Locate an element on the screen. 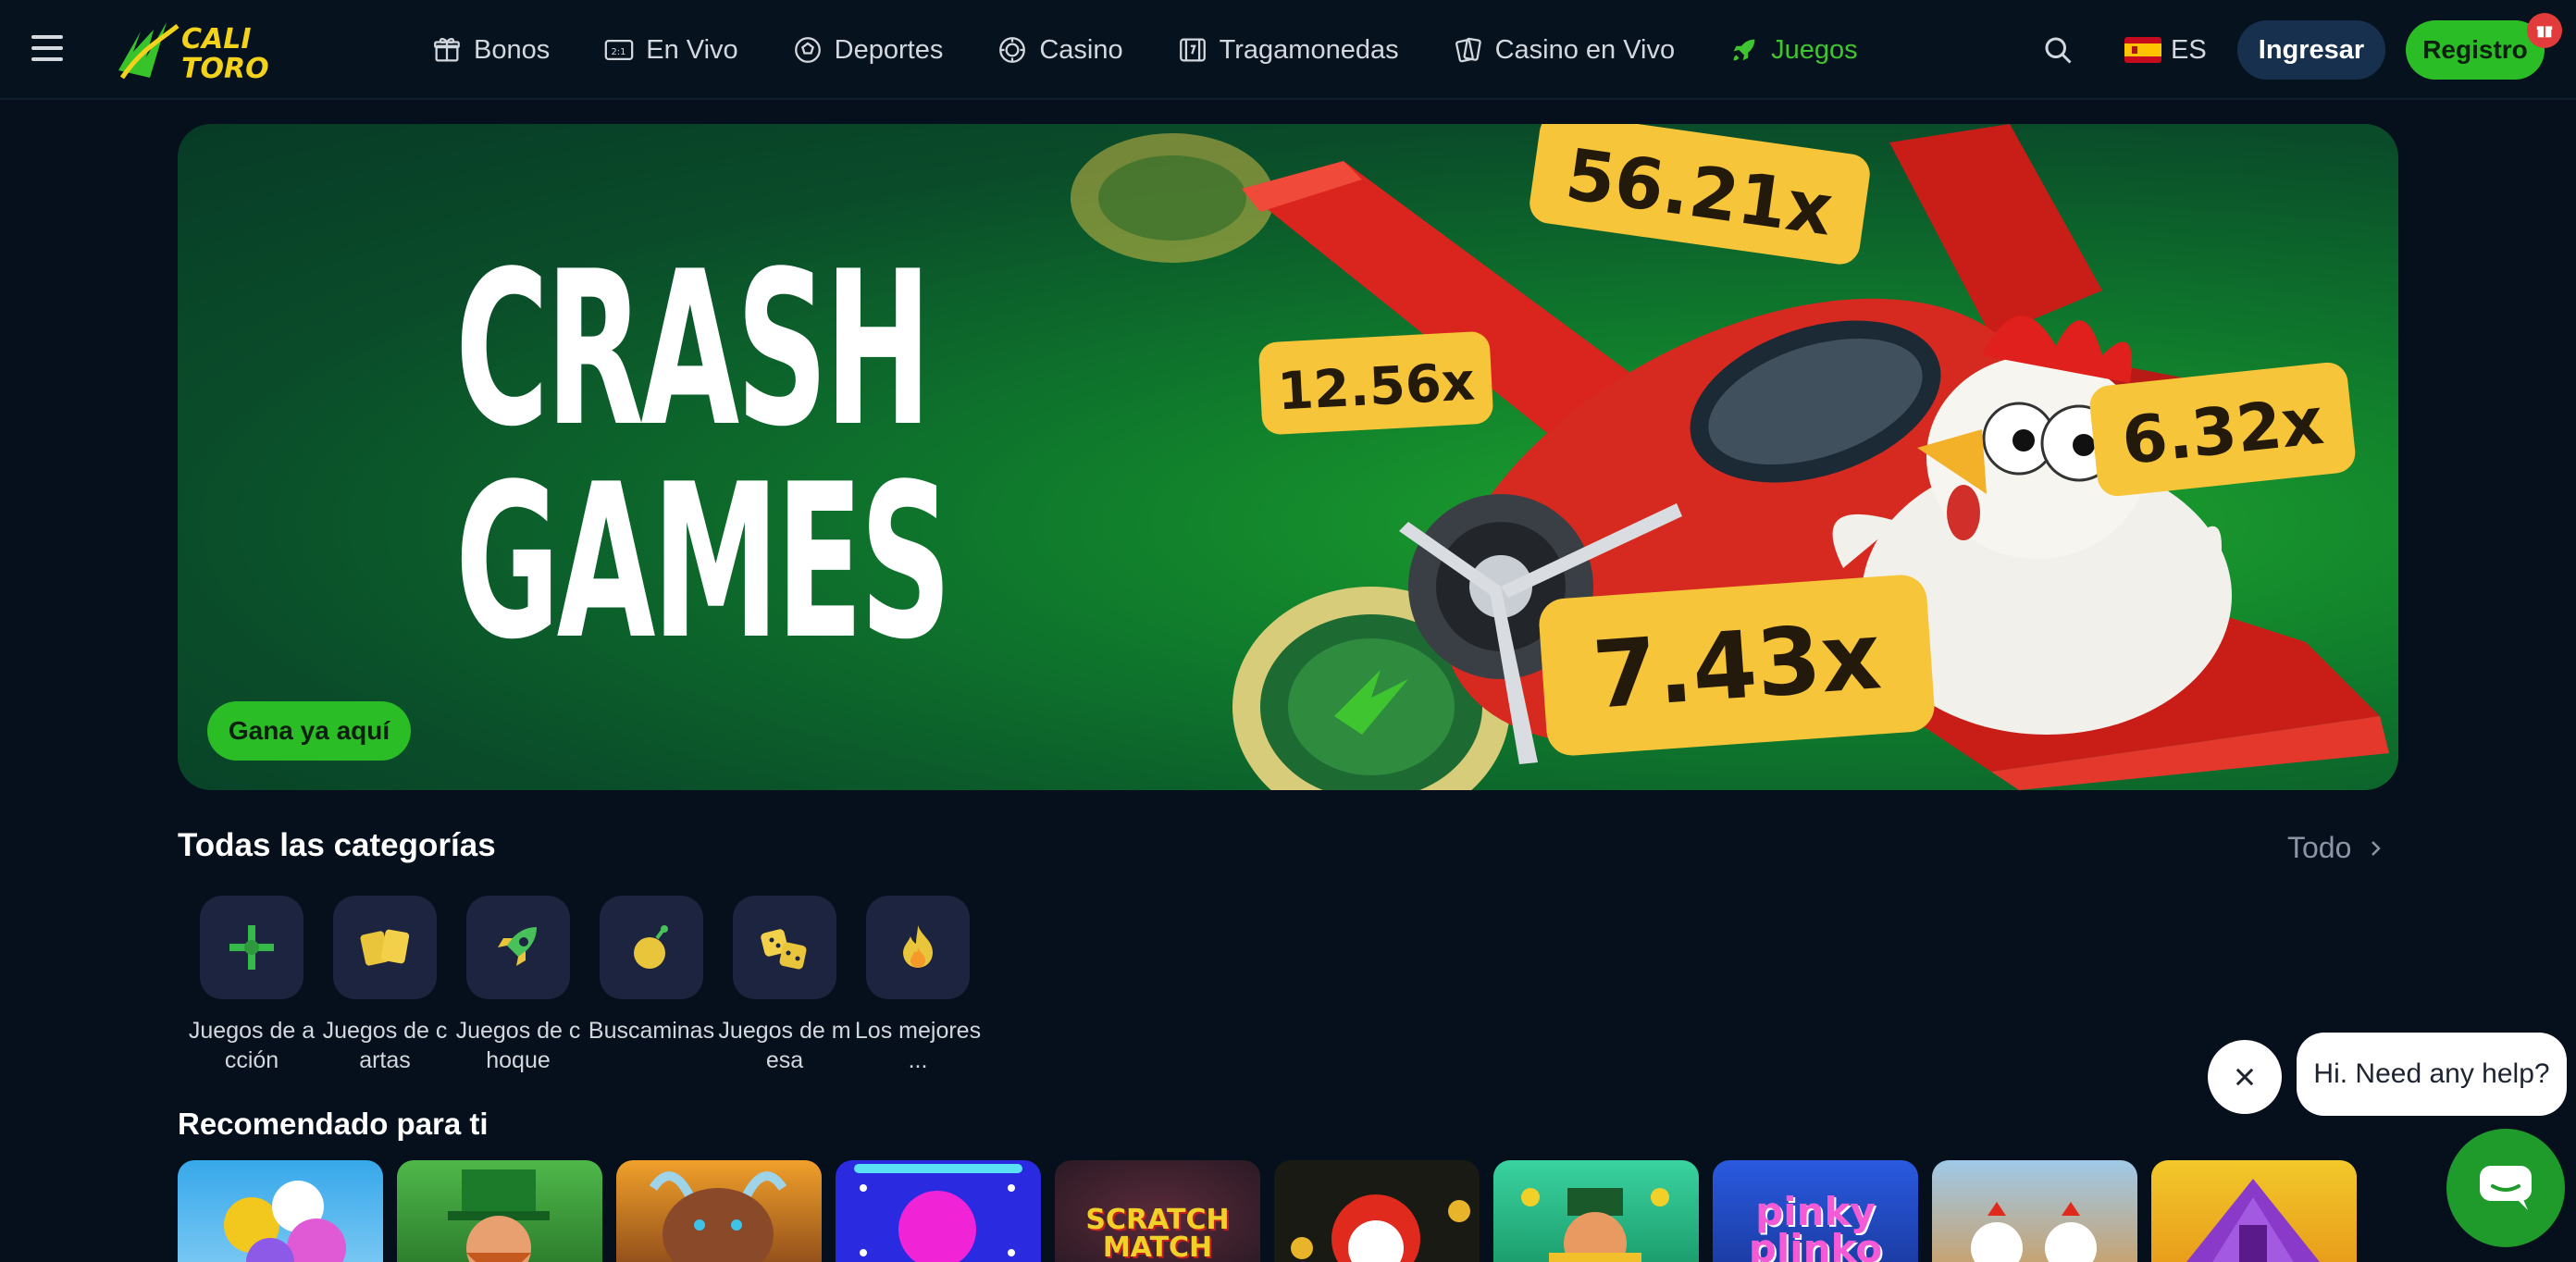 The width and height of the screenshot is (2576, 1262). close-icon is located at coordinates (2245, 1077).